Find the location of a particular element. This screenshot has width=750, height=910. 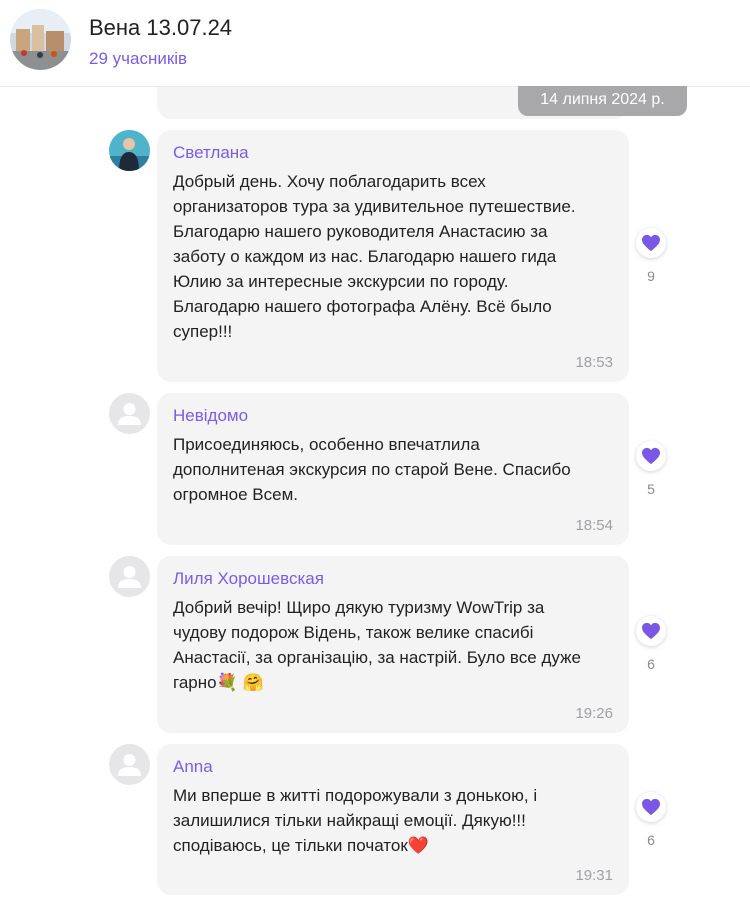

message-line: гарно💐 🤗 is located at coordinates (393, 682).